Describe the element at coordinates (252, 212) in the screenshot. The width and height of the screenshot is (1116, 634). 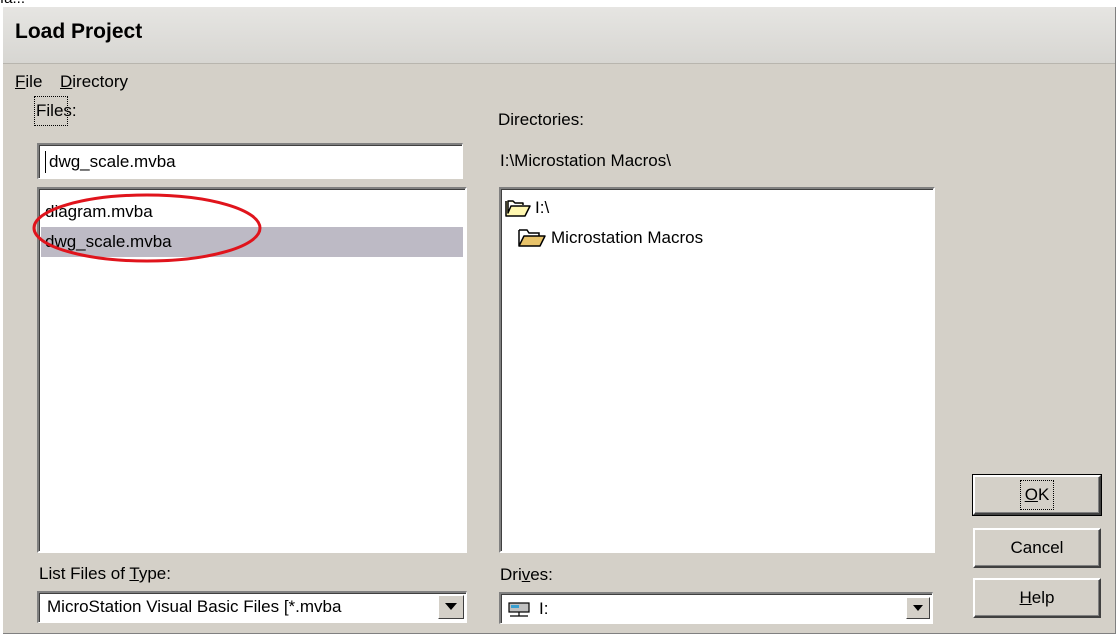
I see `list-item-diagram: diagram.mvba` at that location.